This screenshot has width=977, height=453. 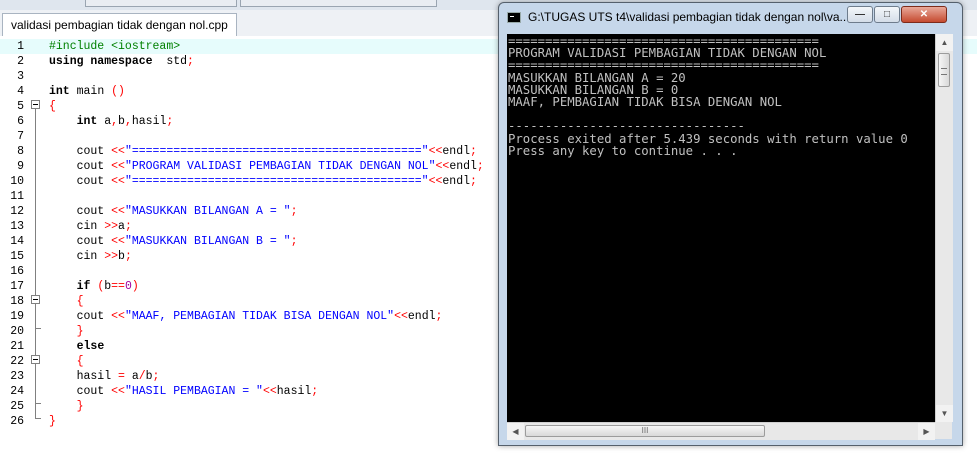 I want to click on line-number: 7, so click(x=20, y=136).